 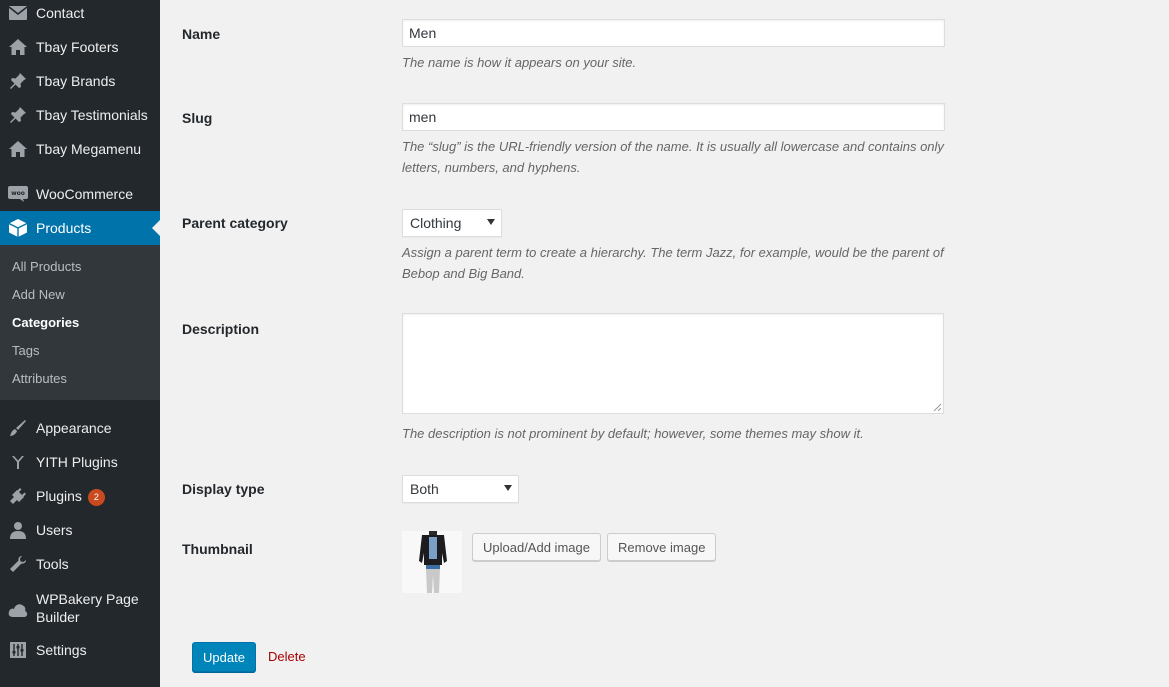 I want to click on brush-icon, so click(x=18, y=428).